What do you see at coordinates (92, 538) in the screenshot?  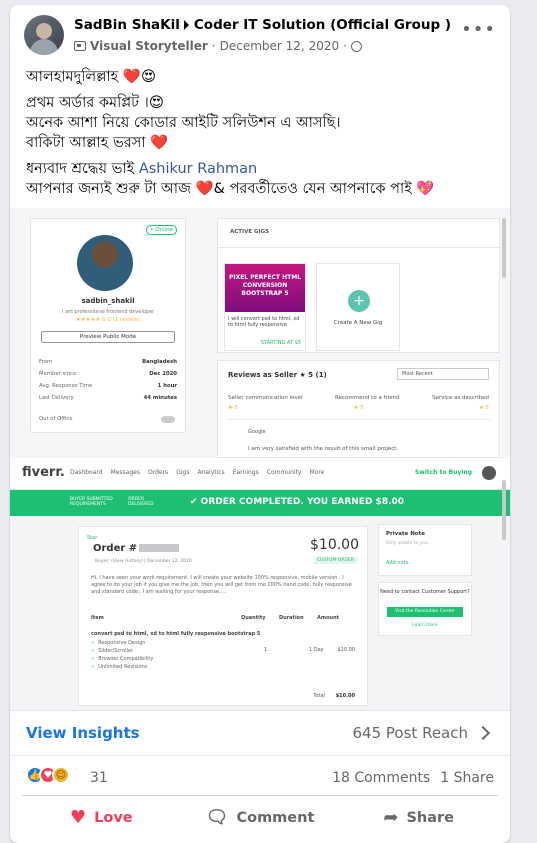 I see `order-star: Star` at bounding box center [92, 538].